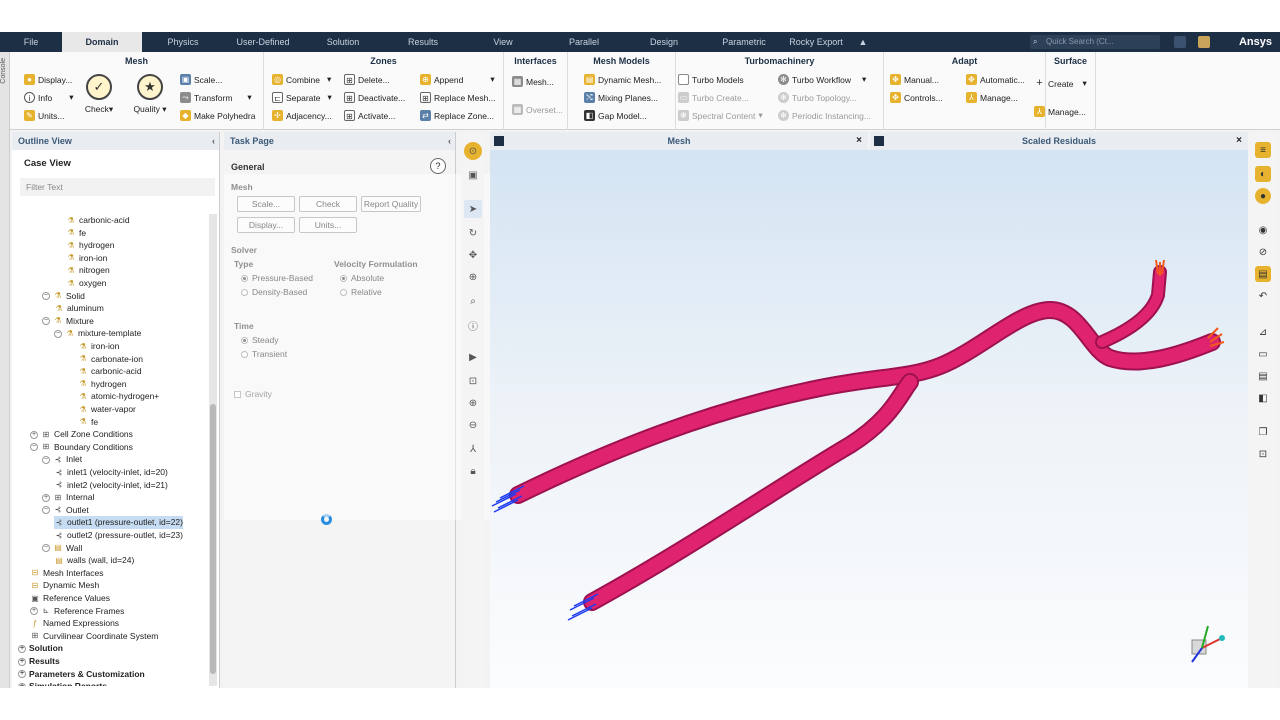  I want to click on tab-results: Results, so click(423, 42).